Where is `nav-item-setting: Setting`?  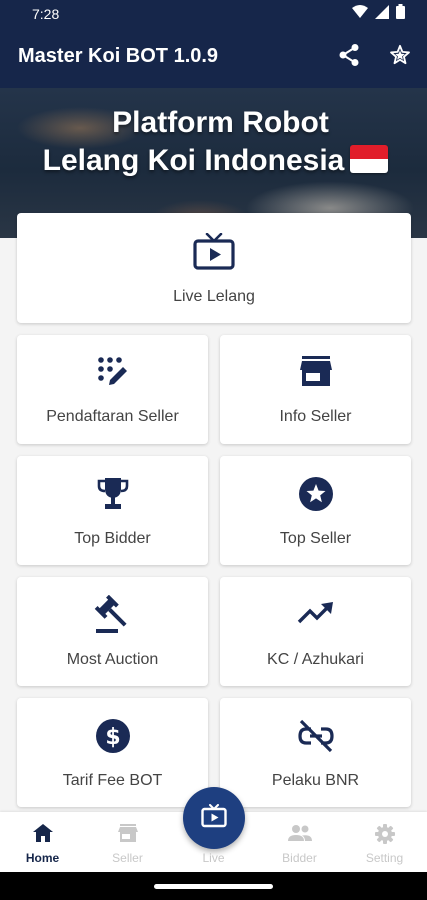 nav-item-setting: Setting is located at coordinates (384, 842).